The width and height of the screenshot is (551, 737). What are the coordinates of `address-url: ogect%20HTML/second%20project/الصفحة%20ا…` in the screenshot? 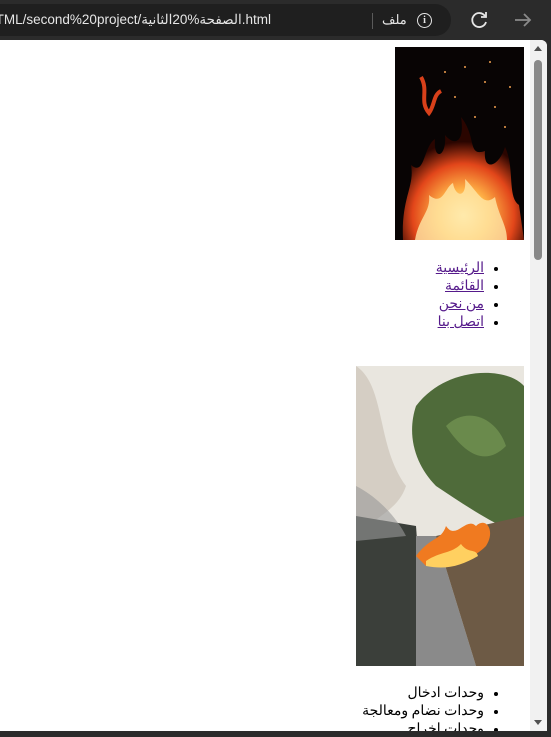 It's located at (135, 20).